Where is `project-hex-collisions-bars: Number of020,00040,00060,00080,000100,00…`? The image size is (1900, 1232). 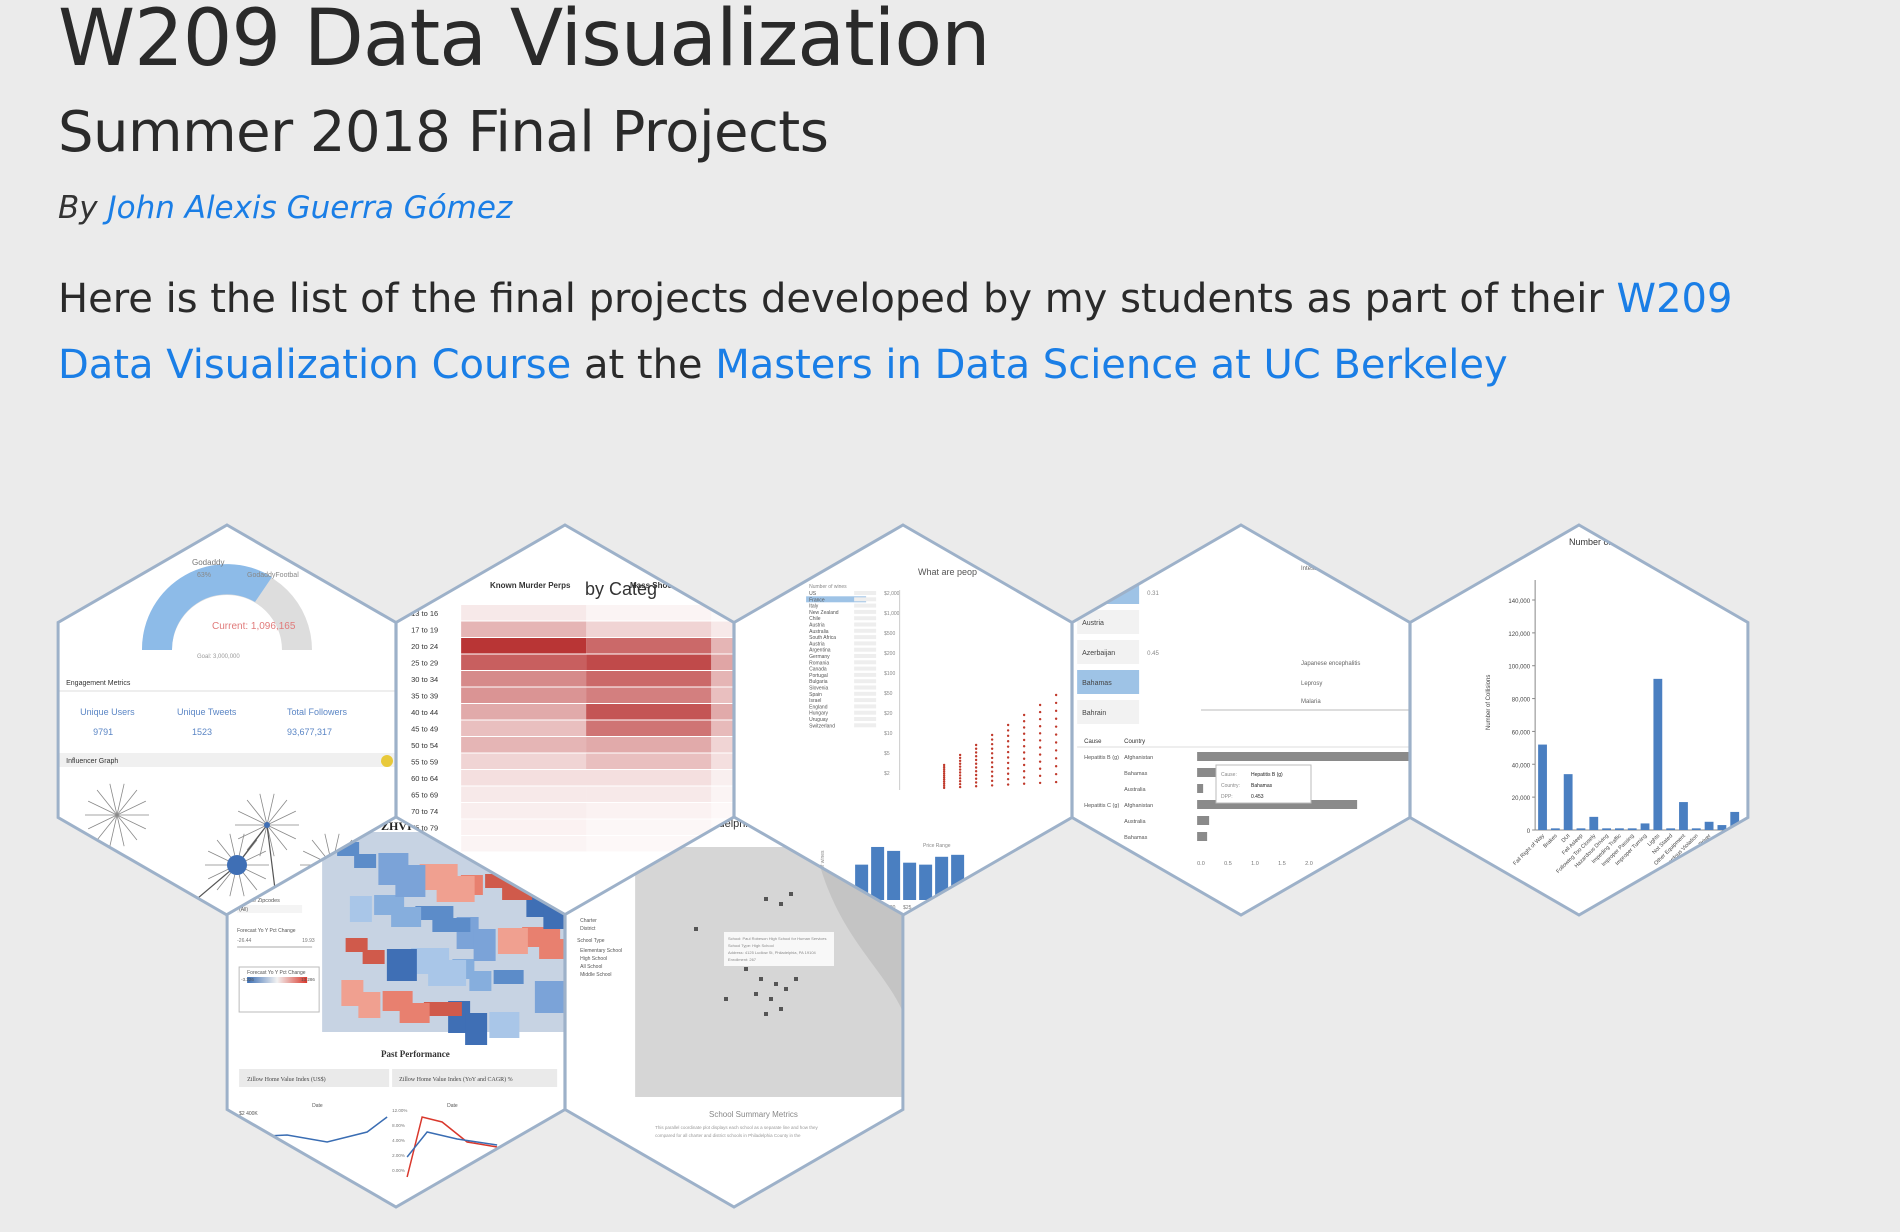 project-hex-collisions-bars: Number of020,00040,00060,00080,000100,00… is located at coordinates (1579, 720).